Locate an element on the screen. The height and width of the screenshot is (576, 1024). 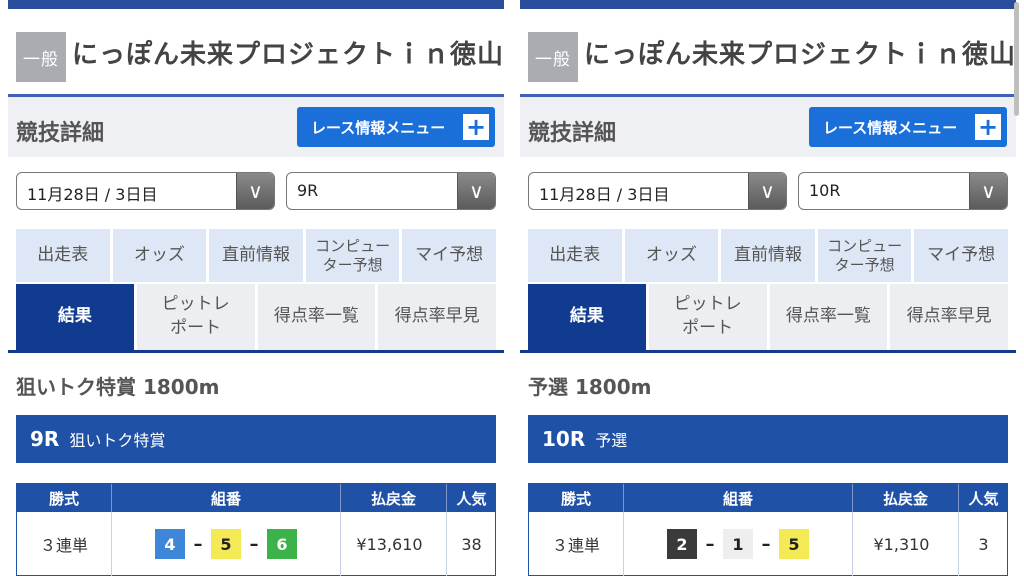
result-table: 勝式 組番 払戻金 人気 ３連単 2 – 1 – 5 ¥1,310 3 is located at coordinates (768, 529).